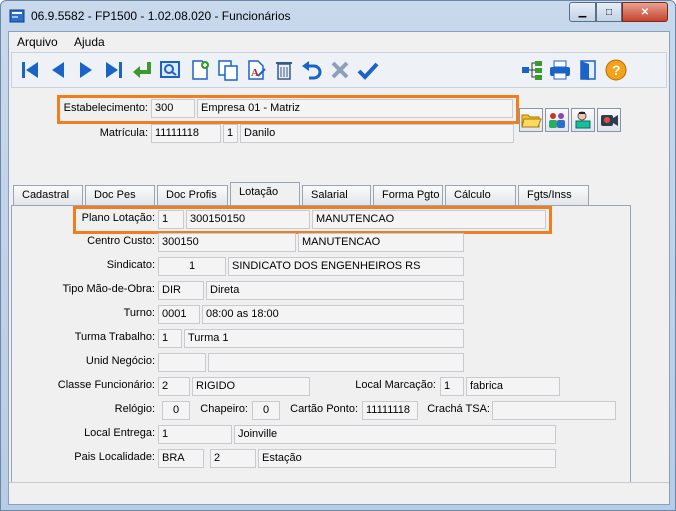 Image resolution: width=676 pixels, height=511 pixels. I want to click on people-icon, so click(557, 120).